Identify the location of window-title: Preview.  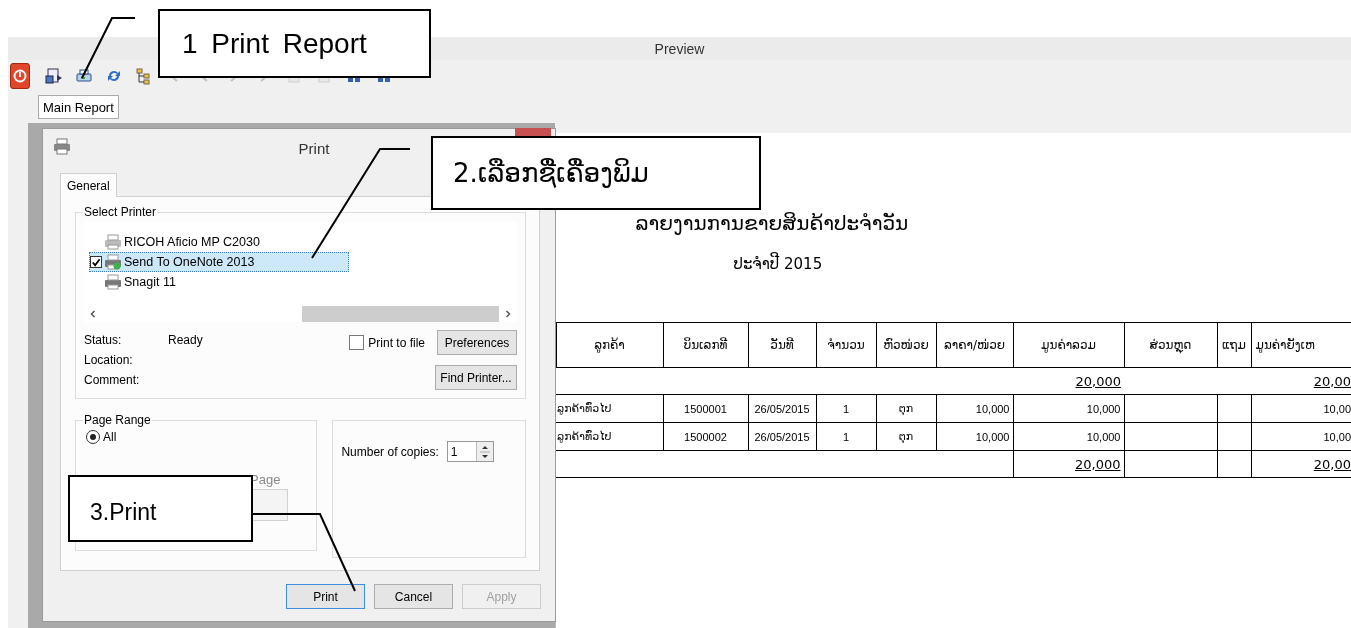
(679, 48).